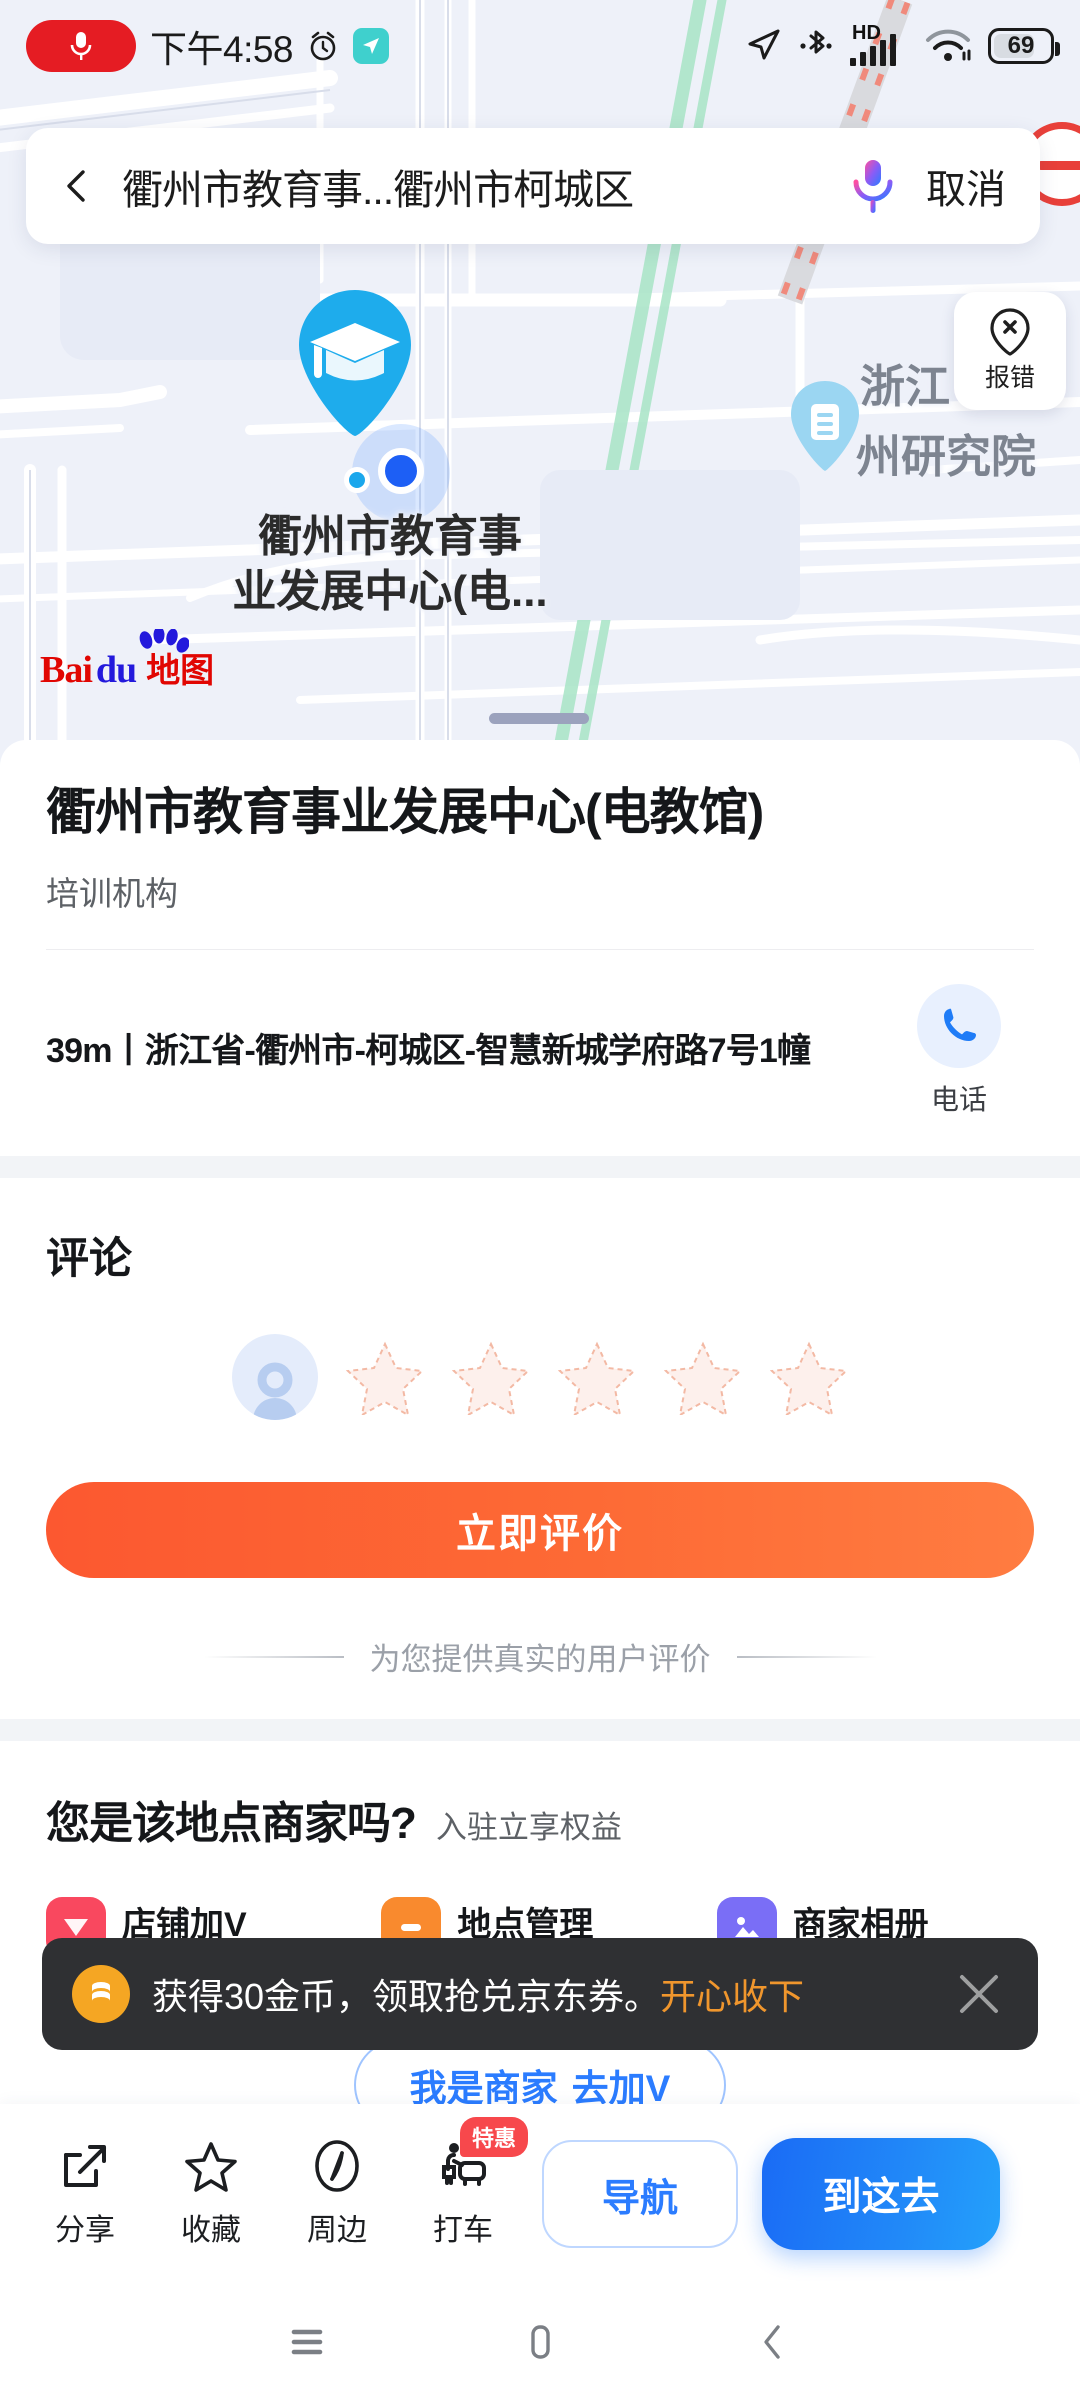 The image size is (1080, 2400). I want to click on comments-footer-text: 为您提供真实的用户评价, so click(540, 1659).